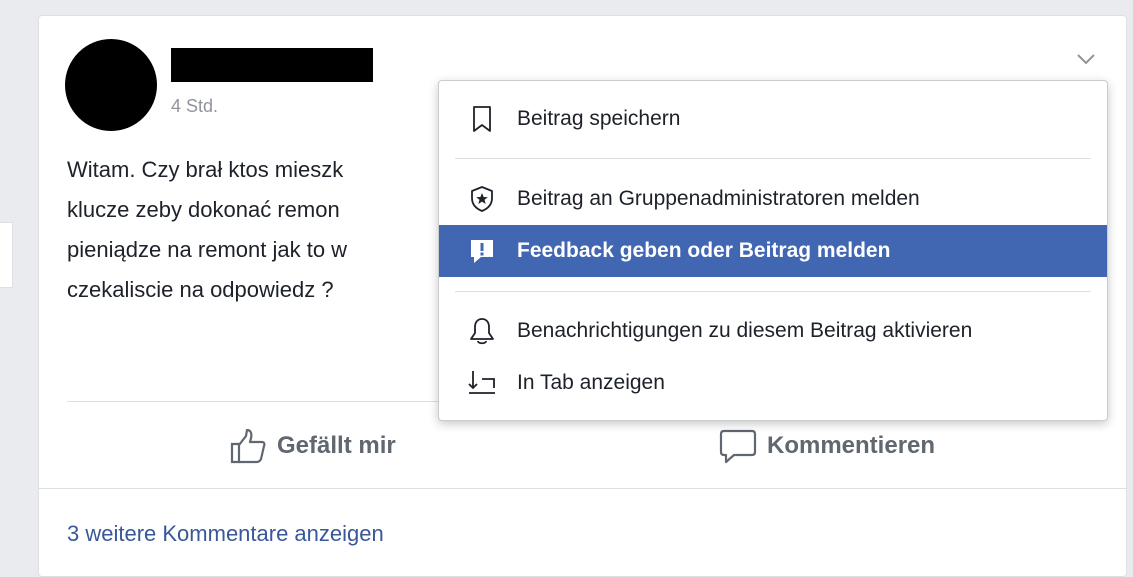 Image resolution: width=1133 pixels, height=577 pixels. Describe the element at coordinates (599, 118) in the screenshot. I see `menu-item-label: Beitrag speichern` at that location.